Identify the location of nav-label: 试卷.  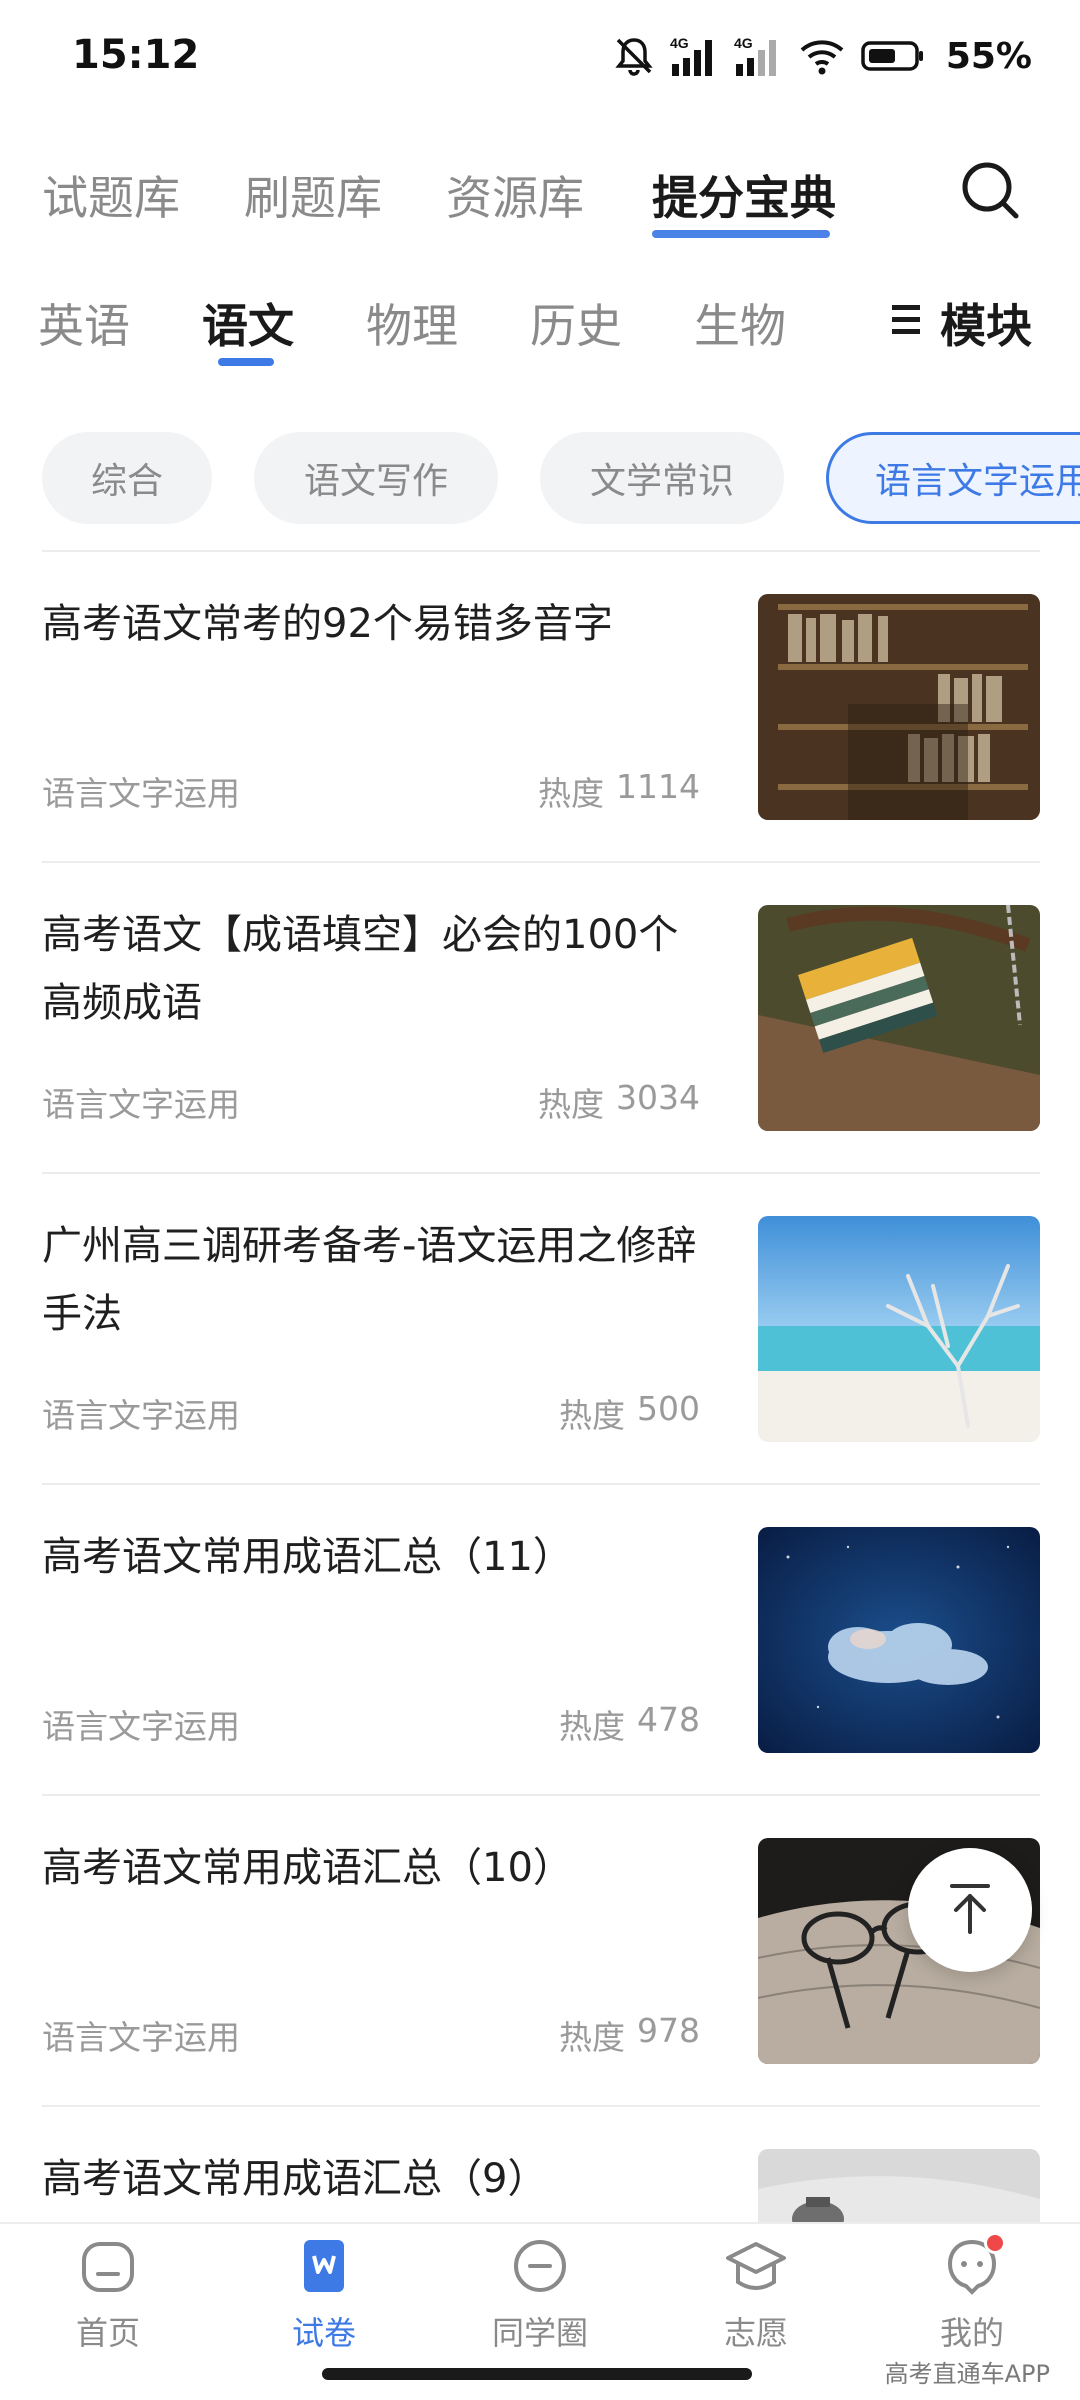
(323, 2333).